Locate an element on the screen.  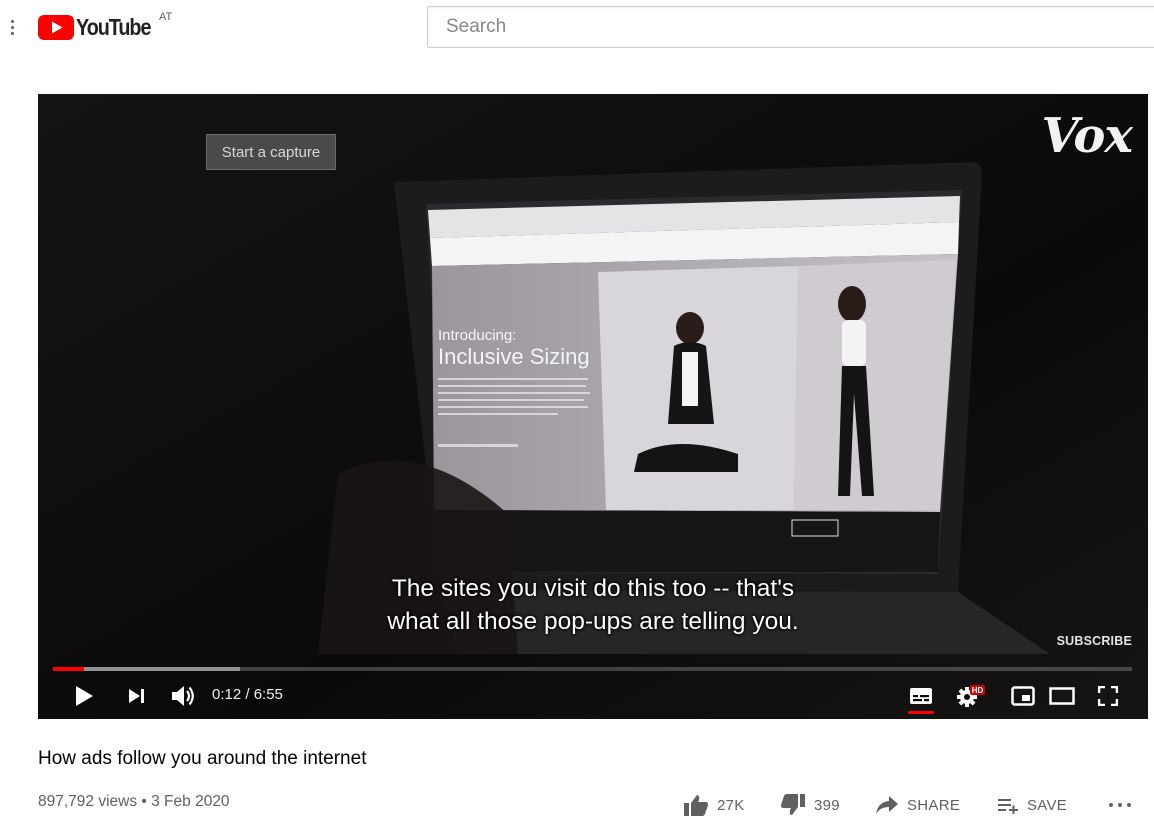
youtube-play-logo-icon is located at coordinates (56, 27).